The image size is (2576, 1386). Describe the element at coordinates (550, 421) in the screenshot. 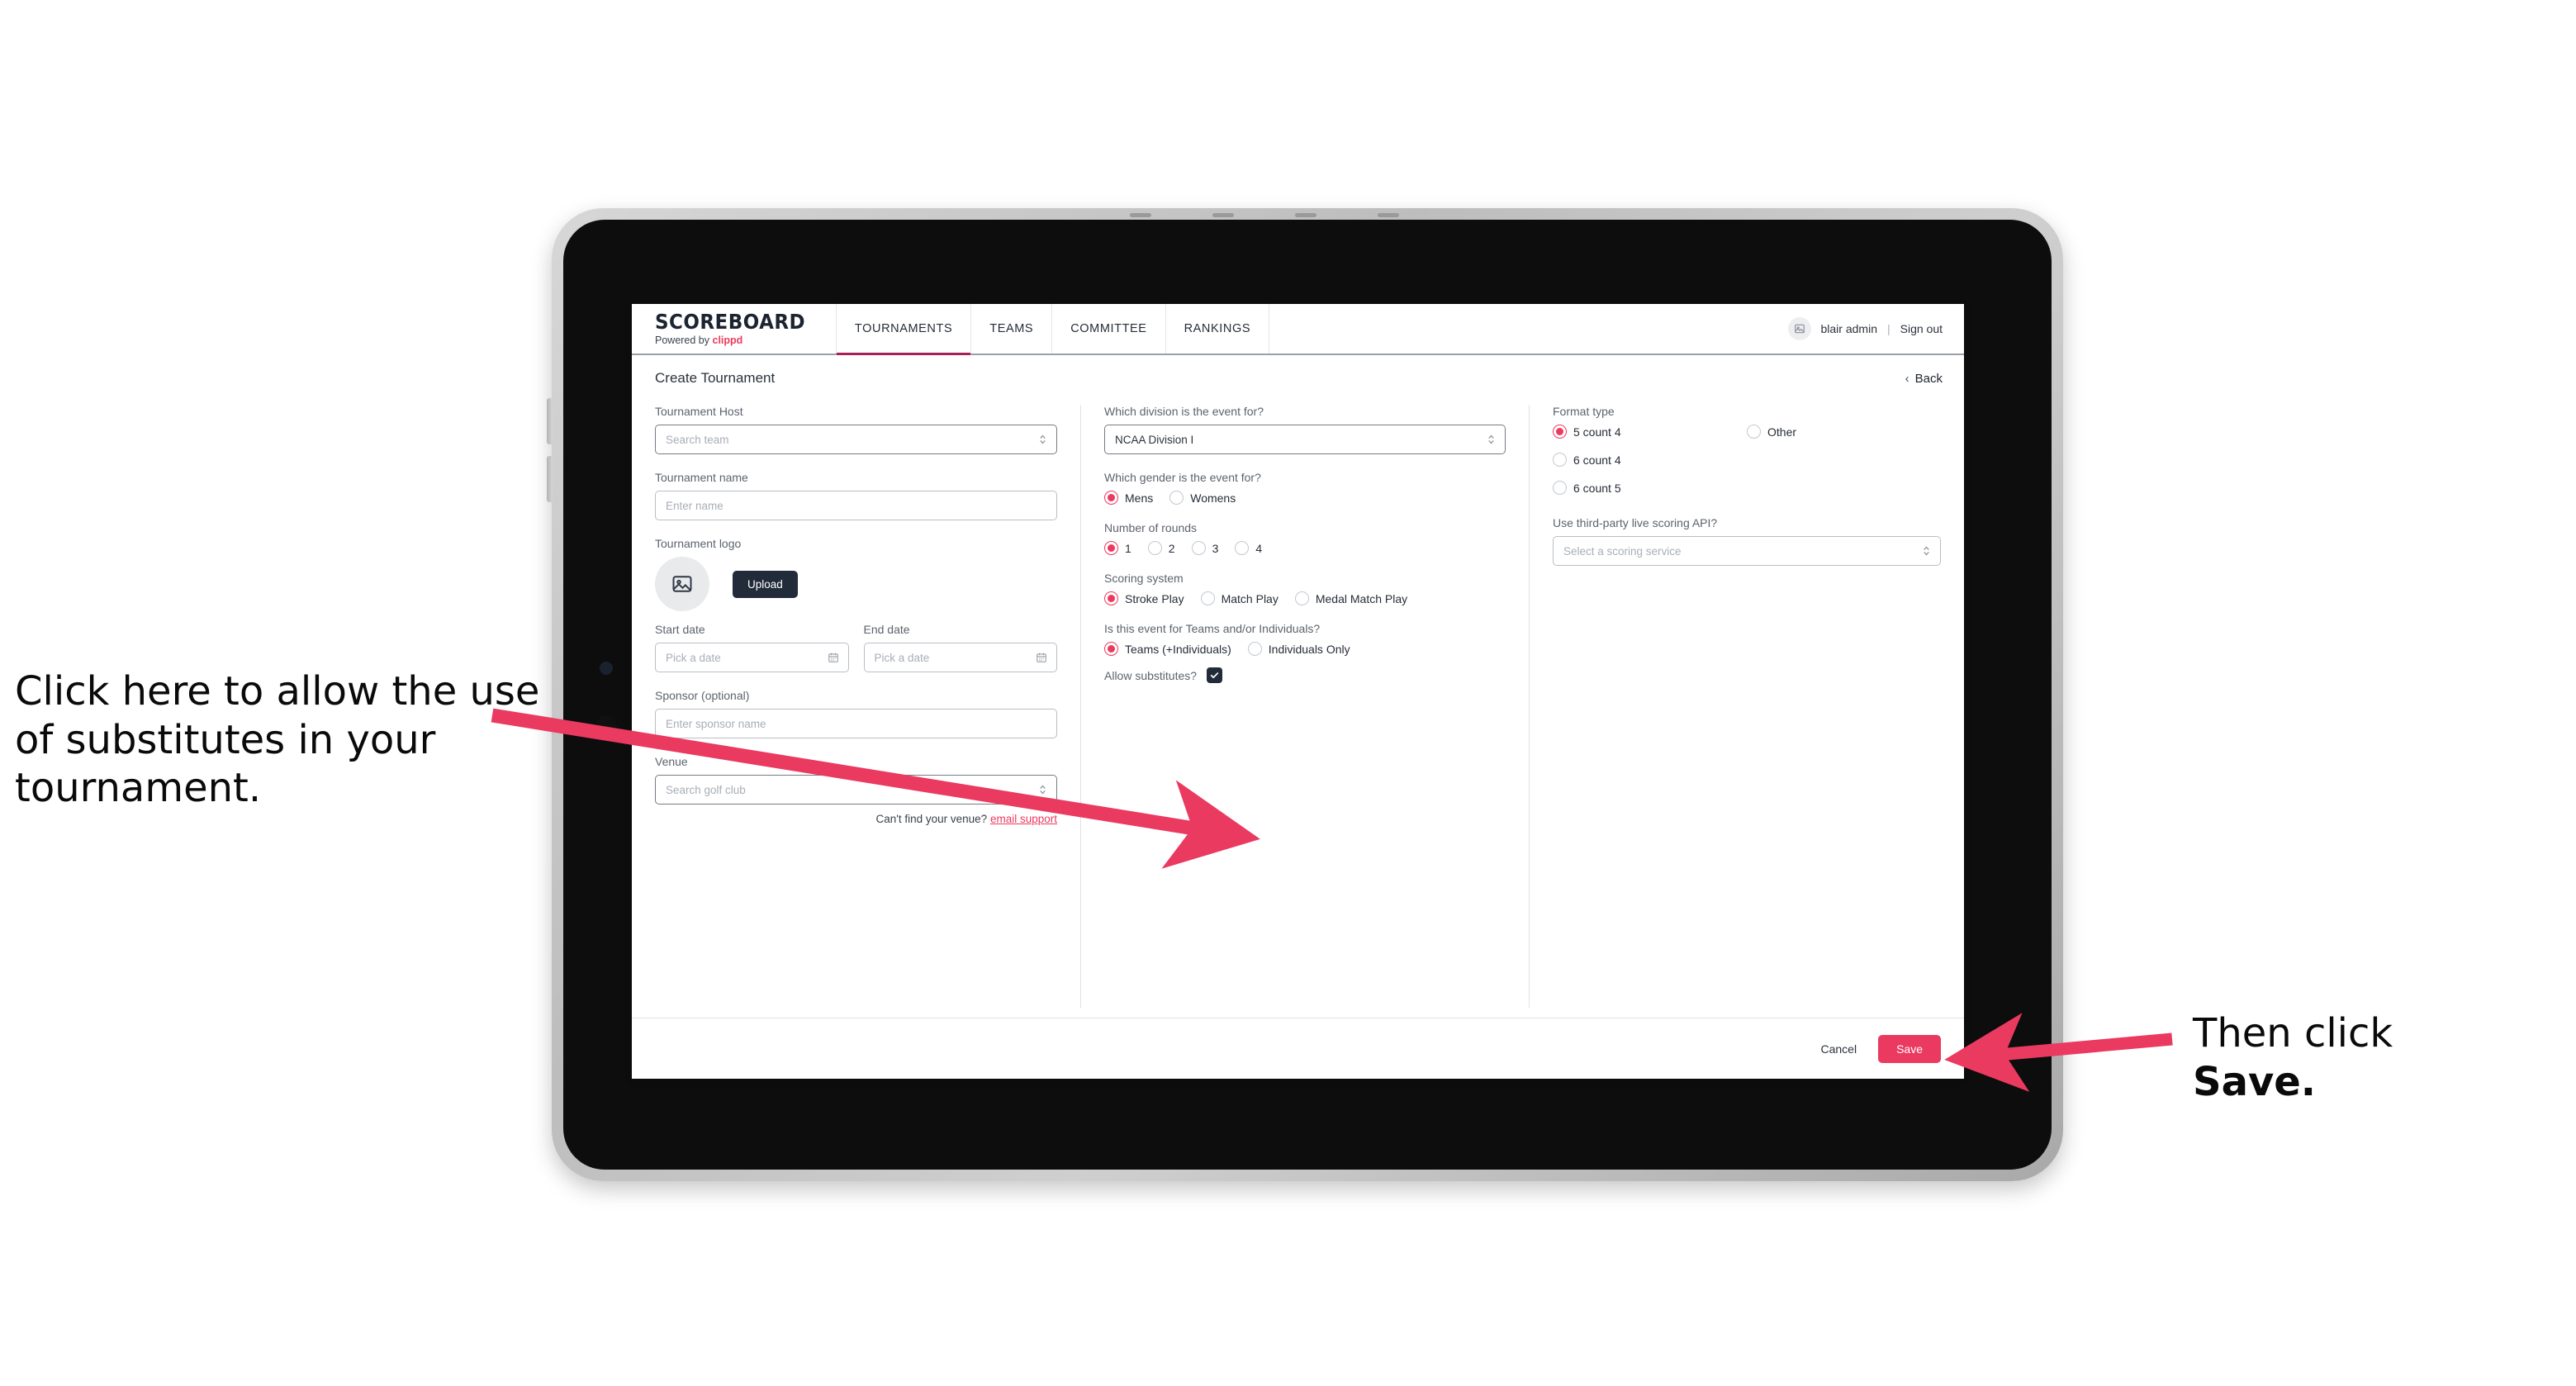

I see `volume-up-button` at that location.